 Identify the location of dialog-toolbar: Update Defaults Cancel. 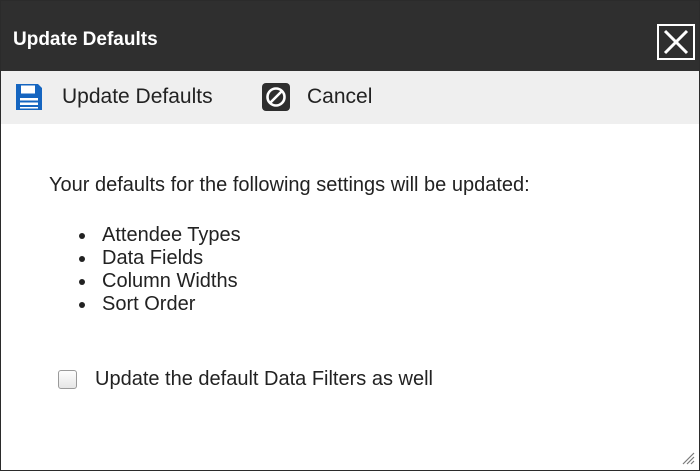
(350, 97).